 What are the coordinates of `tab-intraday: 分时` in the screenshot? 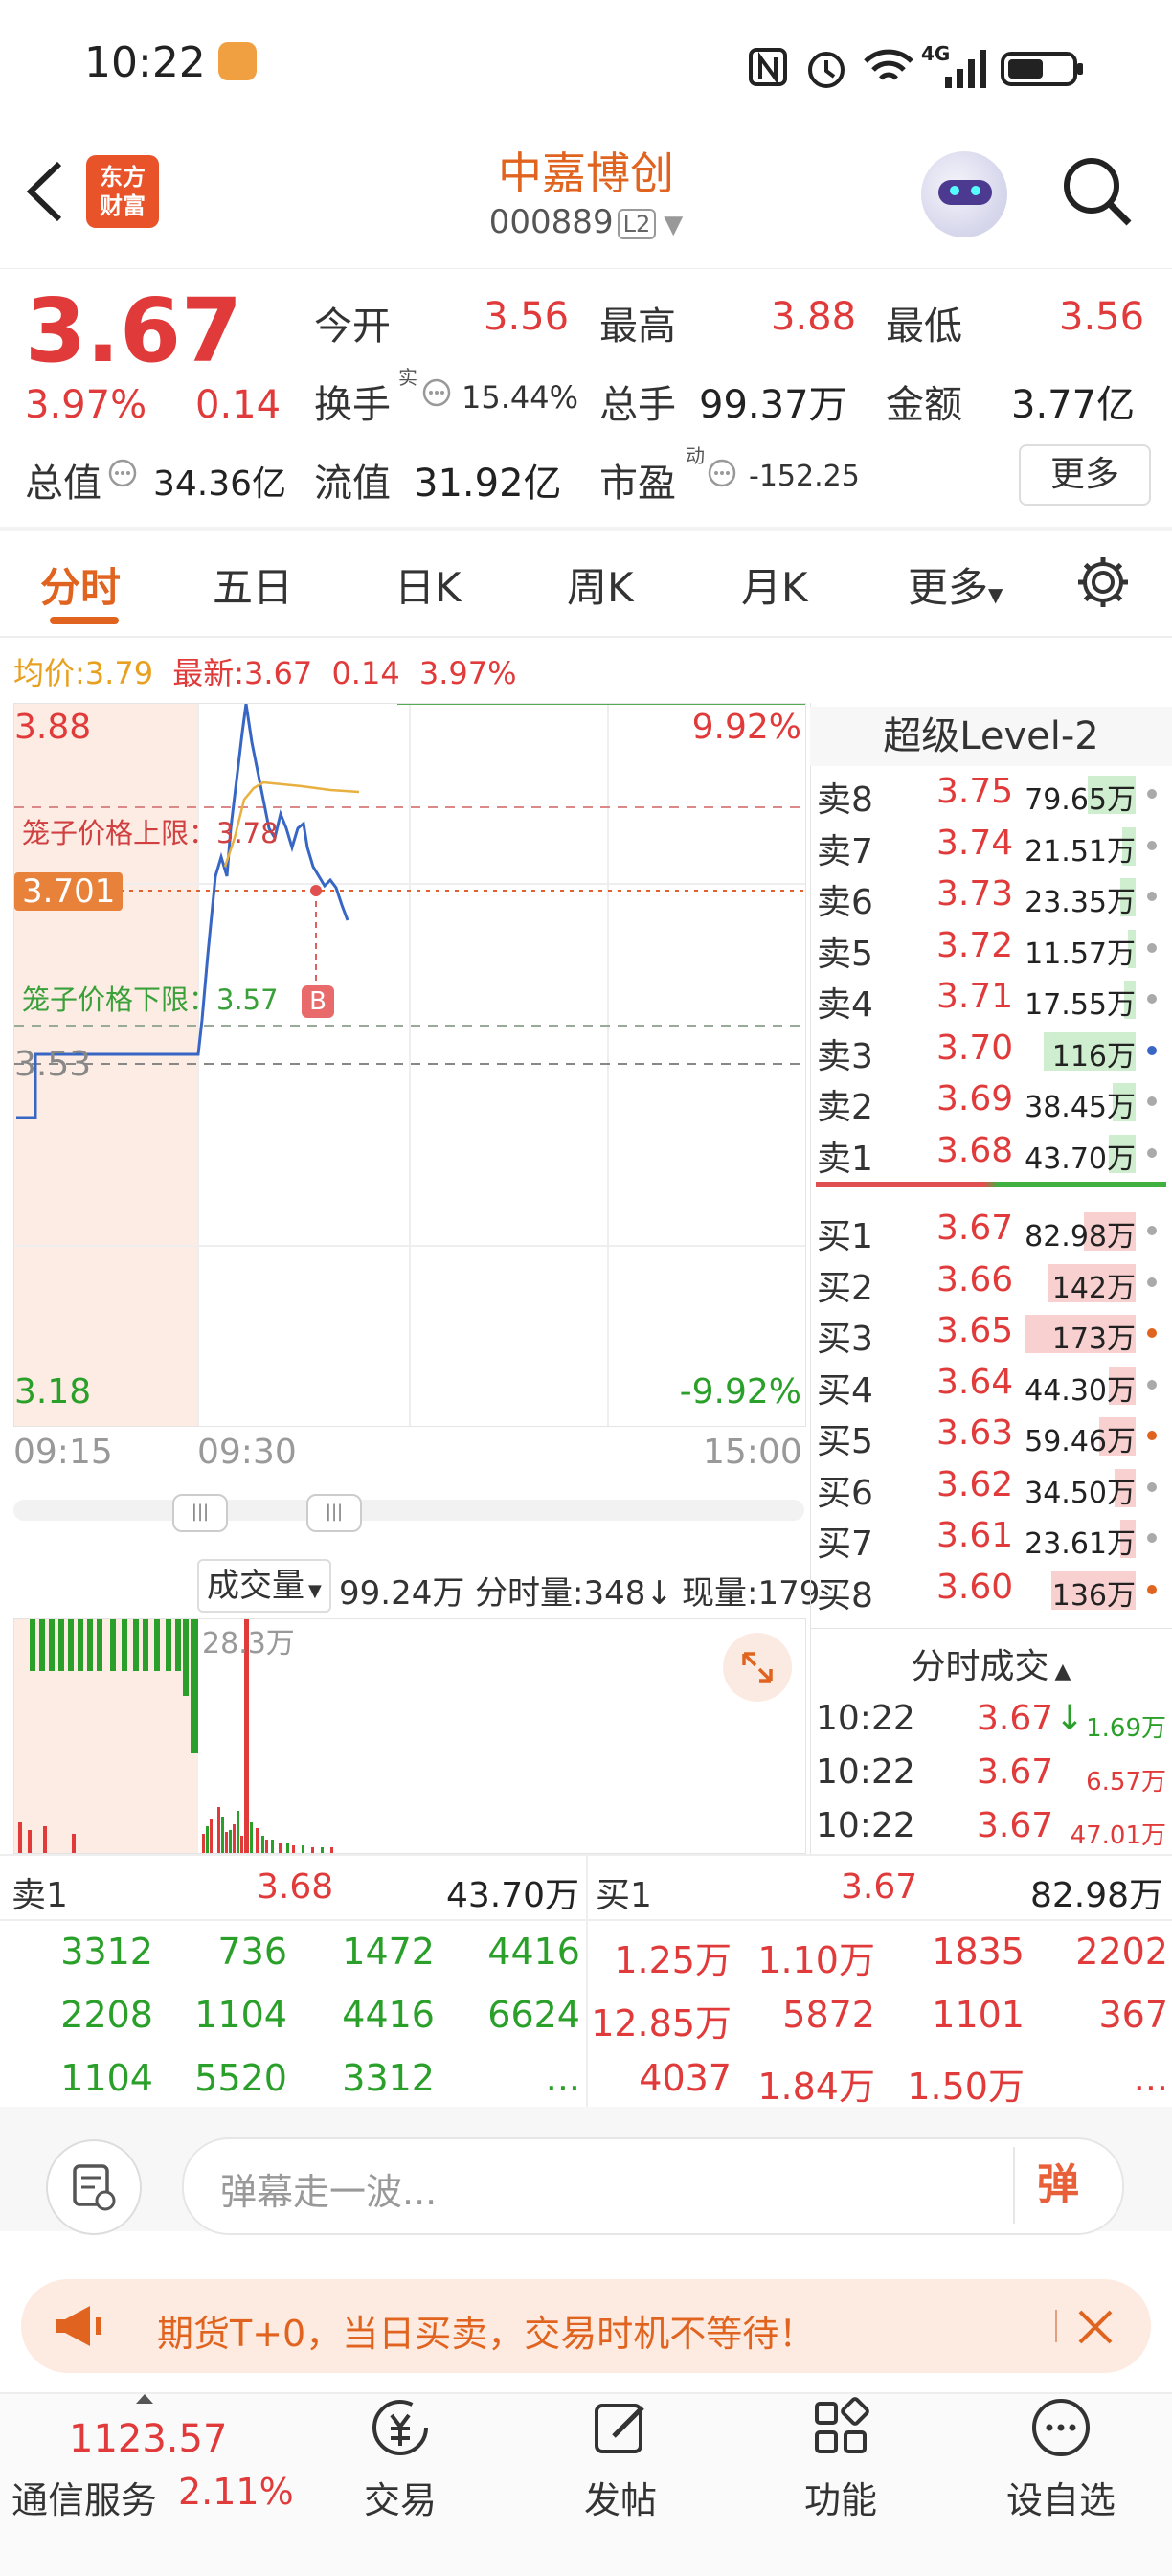 It's located at (80, 584).